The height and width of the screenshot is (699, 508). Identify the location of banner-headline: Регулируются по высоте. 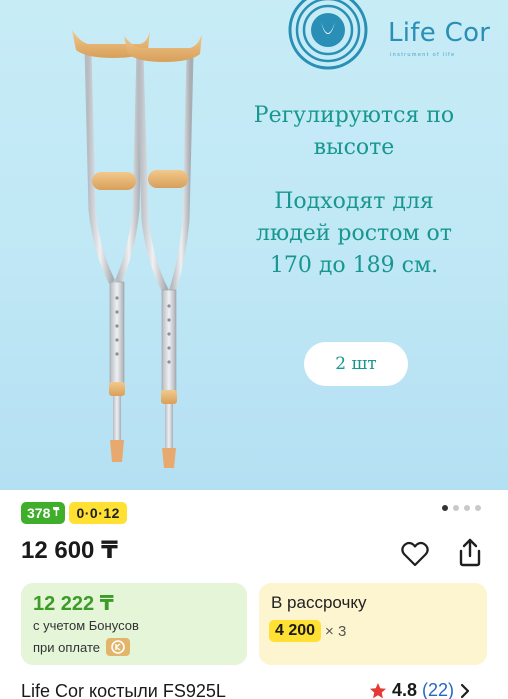
(354, 131).